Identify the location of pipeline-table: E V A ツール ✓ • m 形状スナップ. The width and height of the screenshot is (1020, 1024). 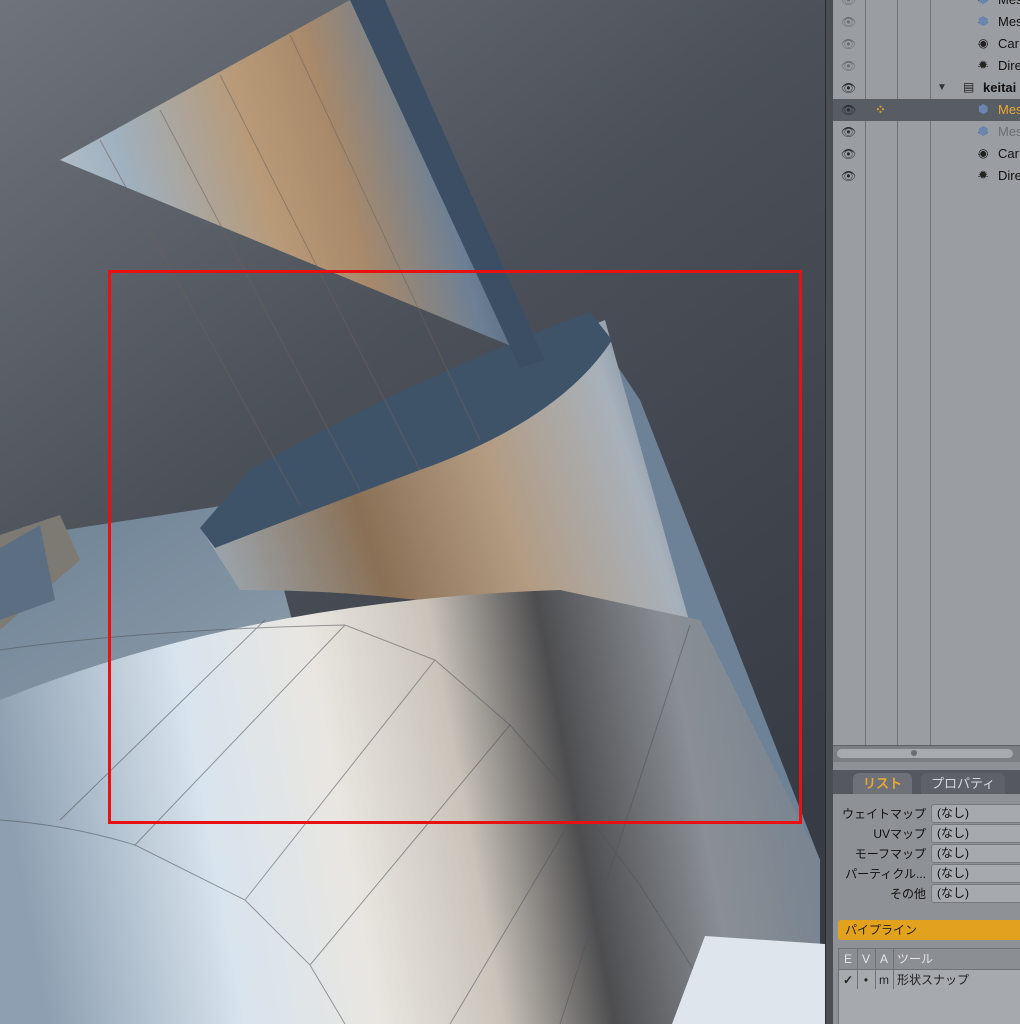
(929, 986).